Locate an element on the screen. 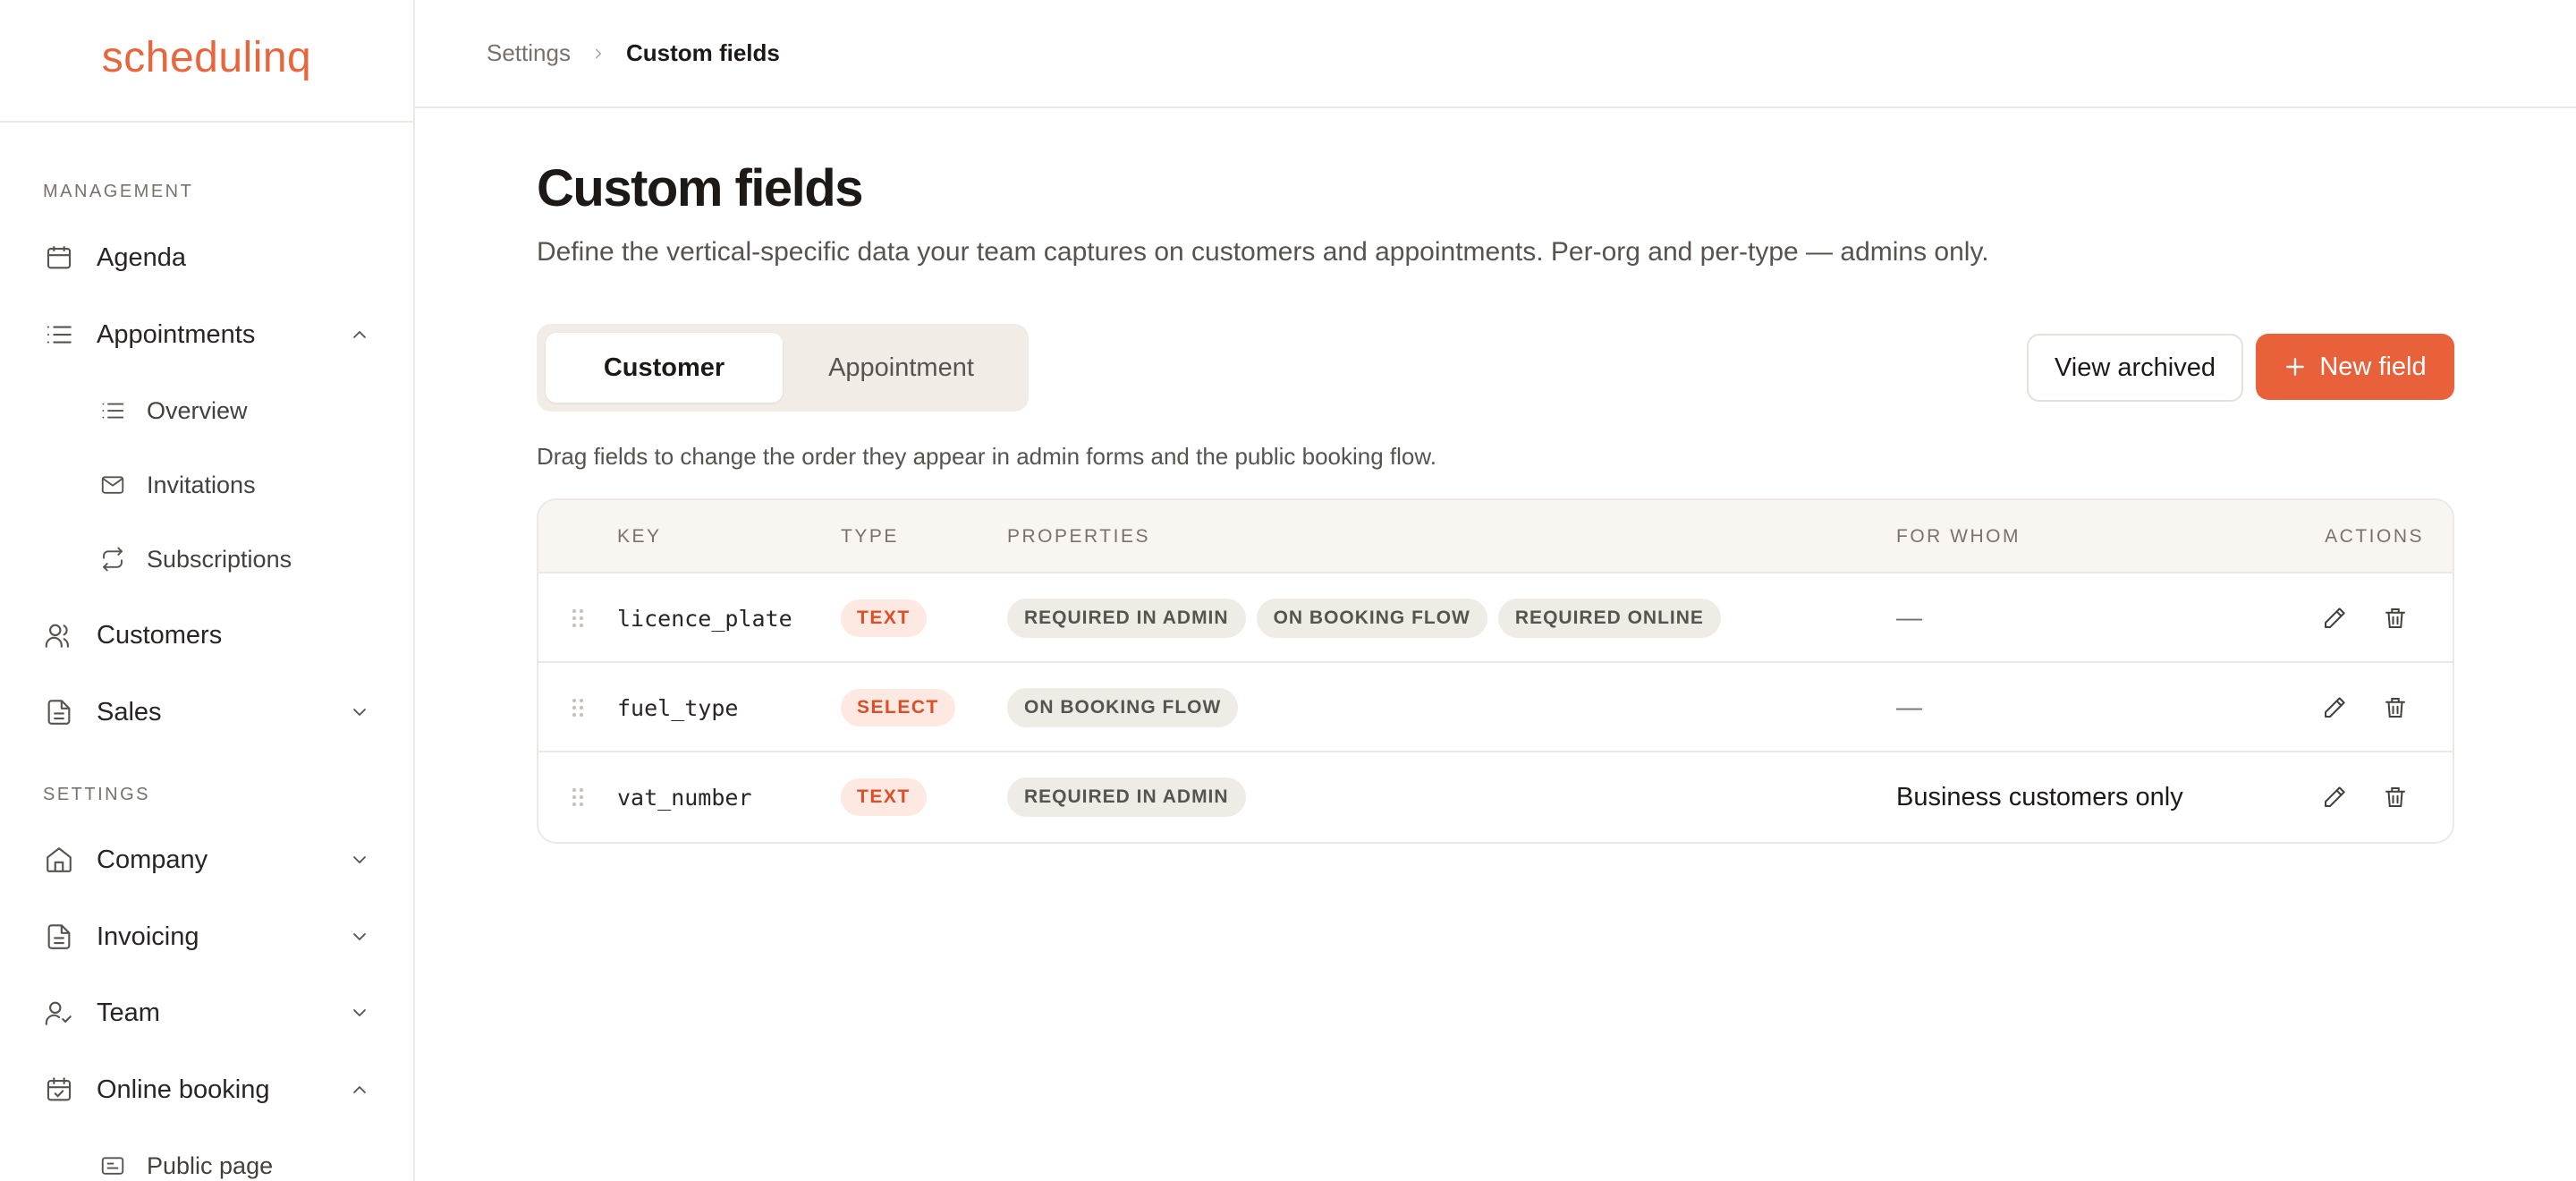  breadcrumb-current: Custom fields is located at coordinates (702, 52).